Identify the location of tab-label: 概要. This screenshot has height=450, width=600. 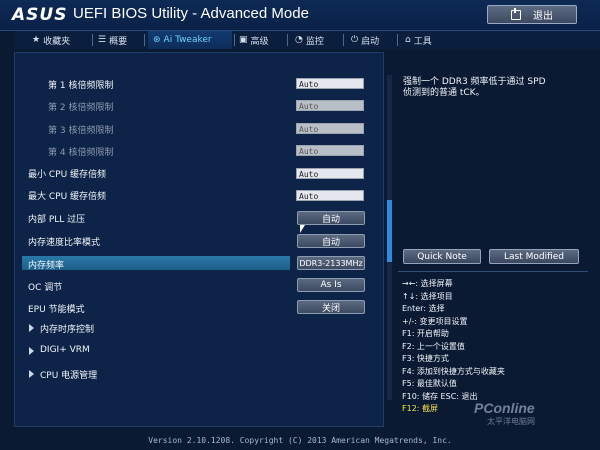
(118, 41).